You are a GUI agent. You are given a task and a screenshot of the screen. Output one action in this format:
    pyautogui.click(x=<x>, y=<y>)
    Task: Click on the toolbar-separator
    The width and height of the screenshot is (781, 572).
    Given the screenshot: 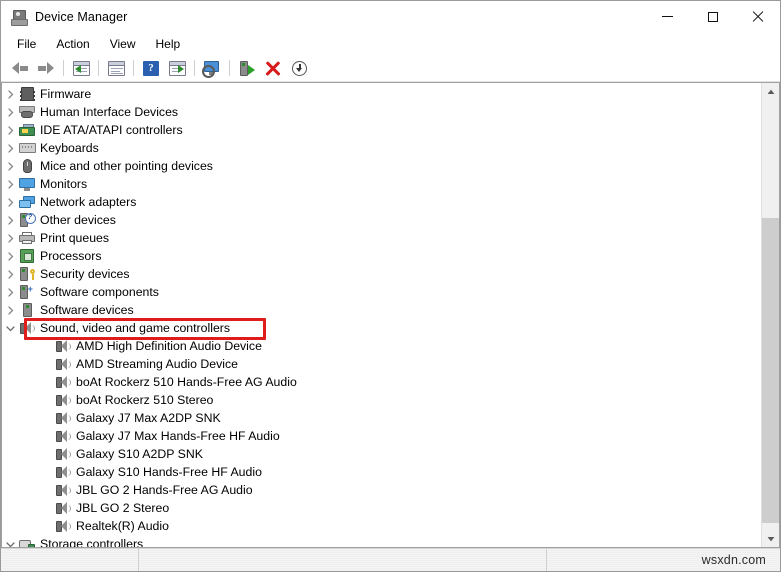 What is the action you would take?
    pyautogui.click(x=98, y=68)
    